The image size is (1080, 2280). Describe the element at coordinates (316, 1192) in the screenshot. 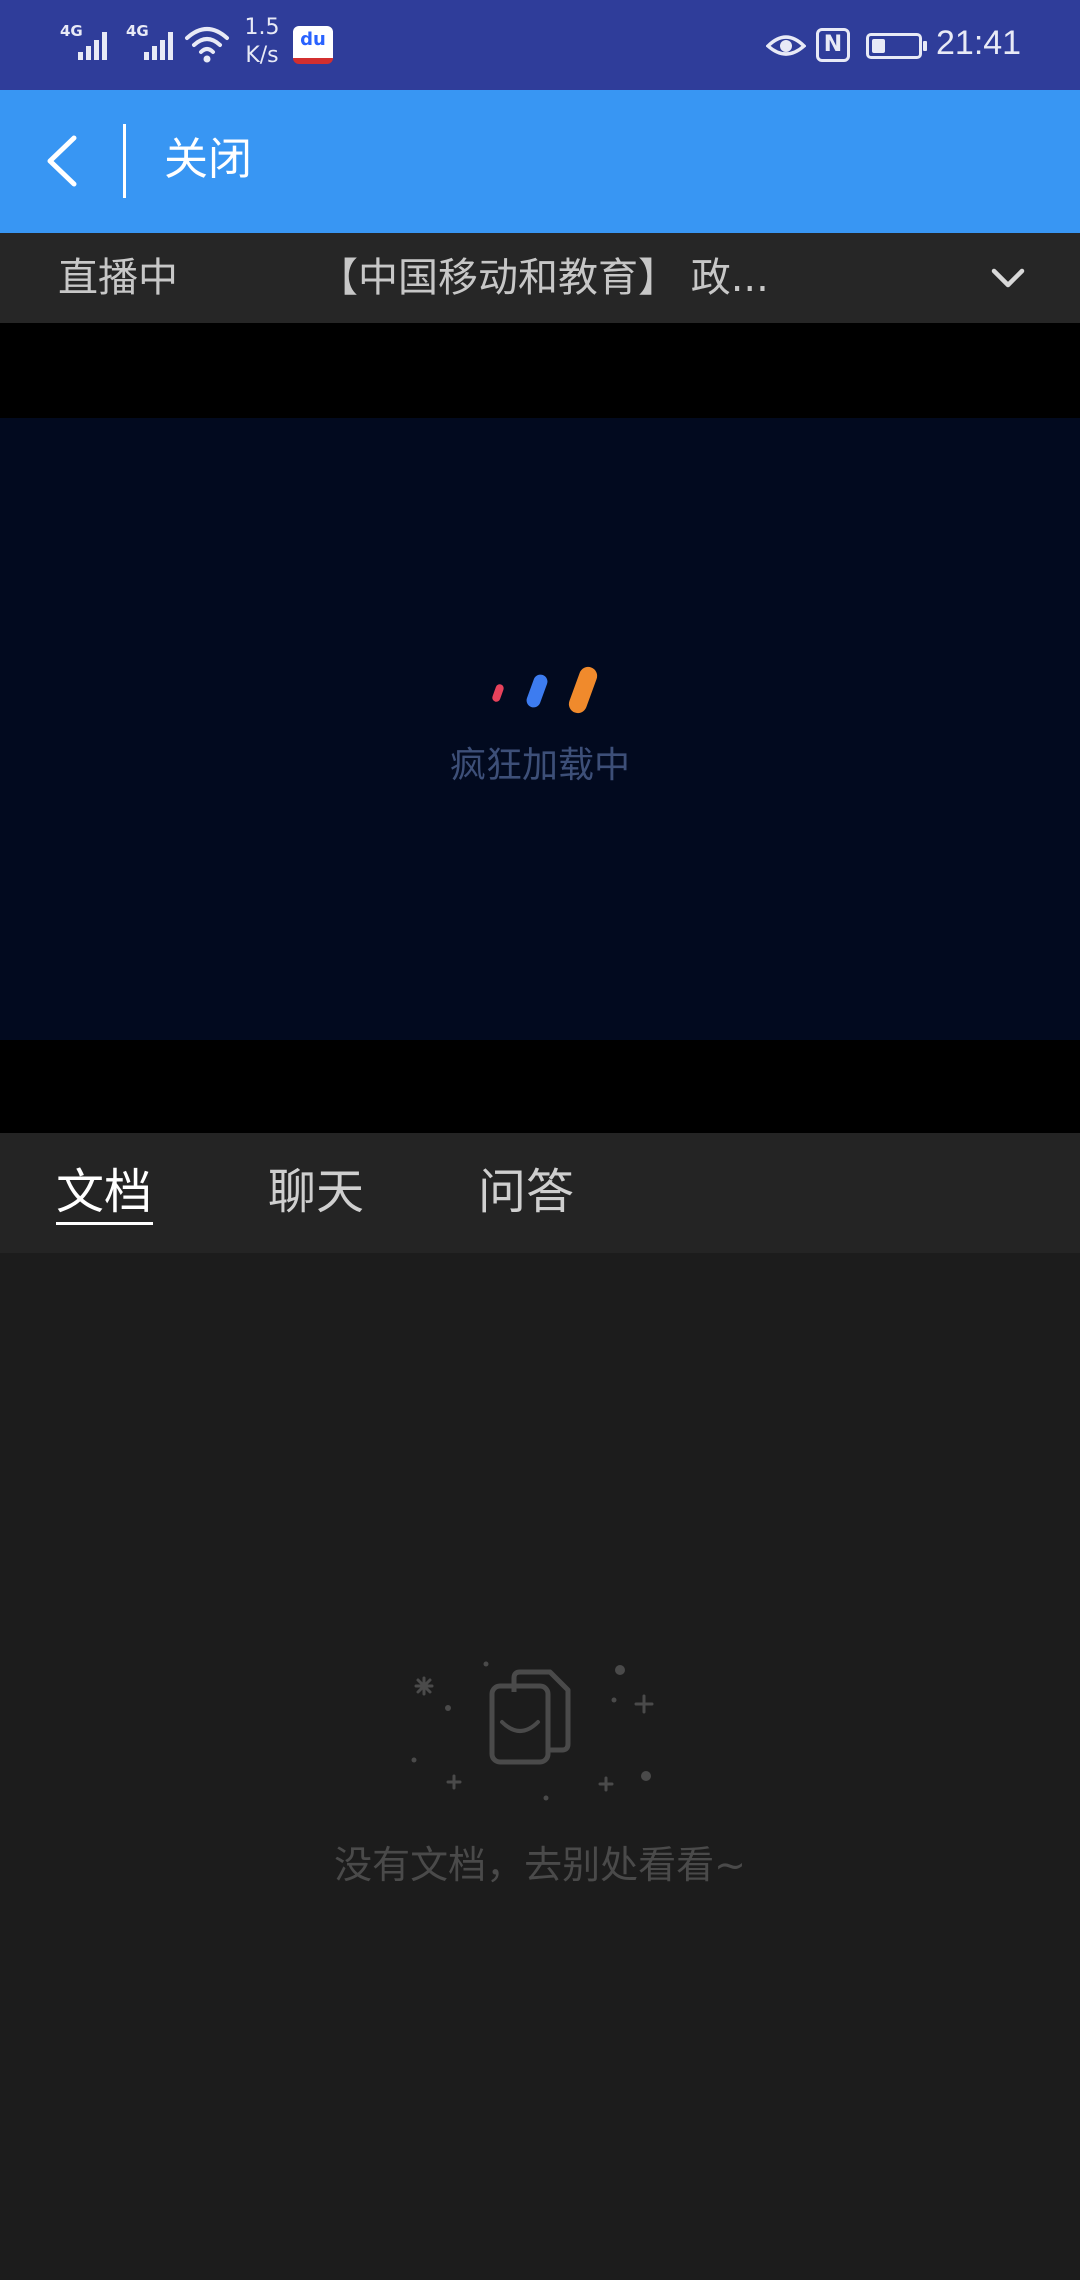

I see `tab-chat: 聊天` at that location.